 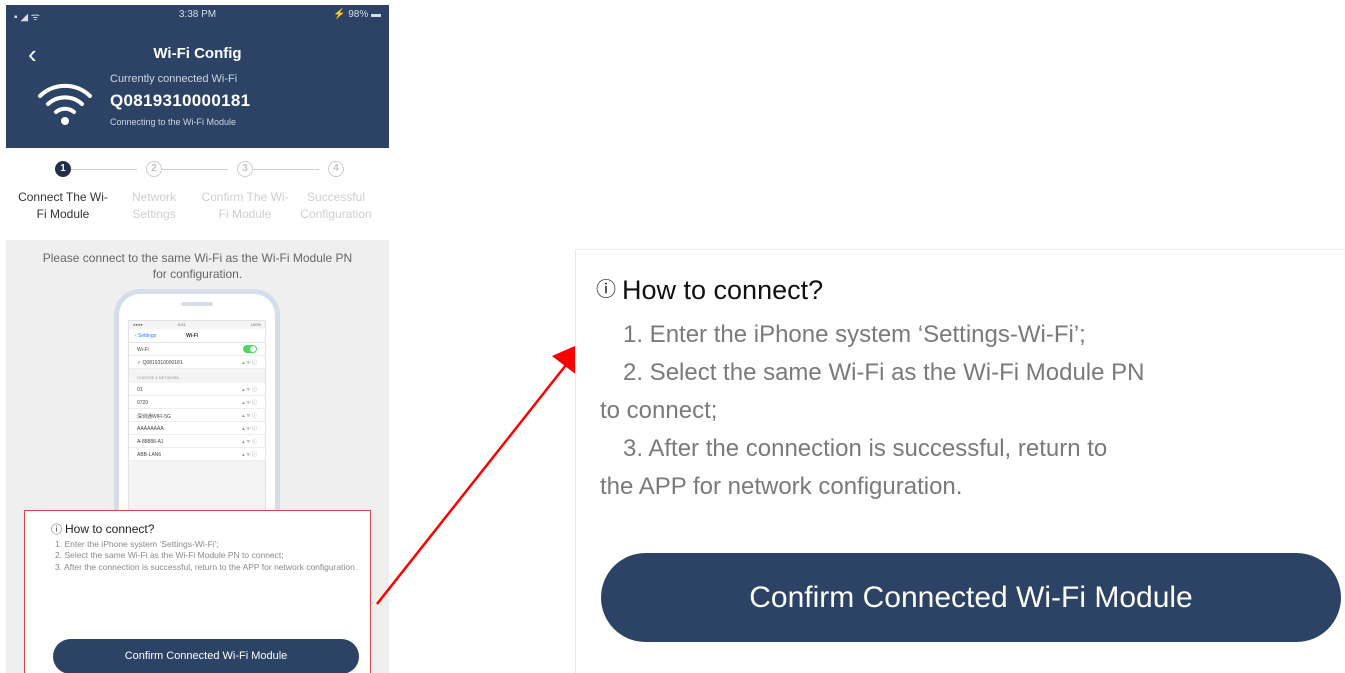 What do you see at coordinates (606, 290) in the screenshot?
I see `info-icon: ⓘ` at bounding box center [606, 290].